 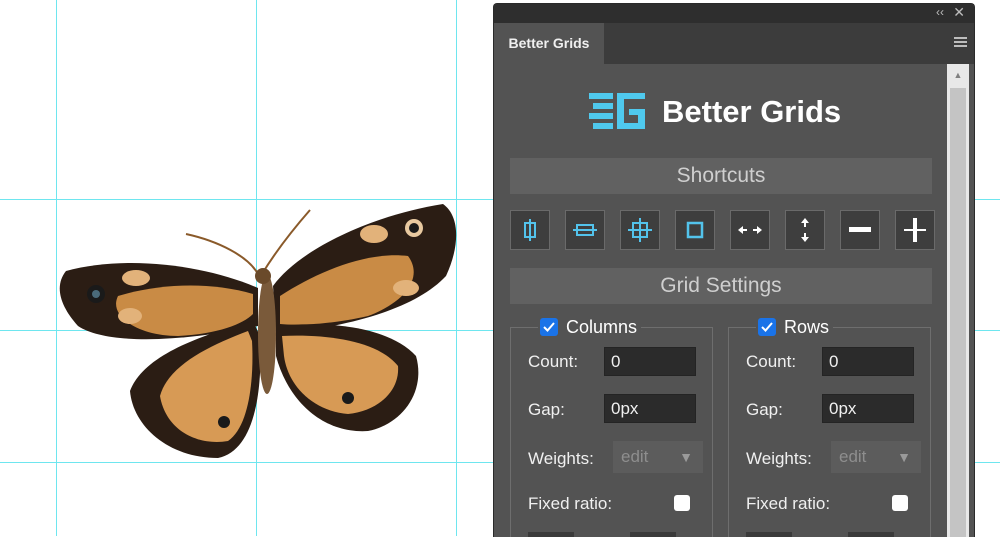 I want to click on center-vertical-guide-button, so click(x=530, y=230).